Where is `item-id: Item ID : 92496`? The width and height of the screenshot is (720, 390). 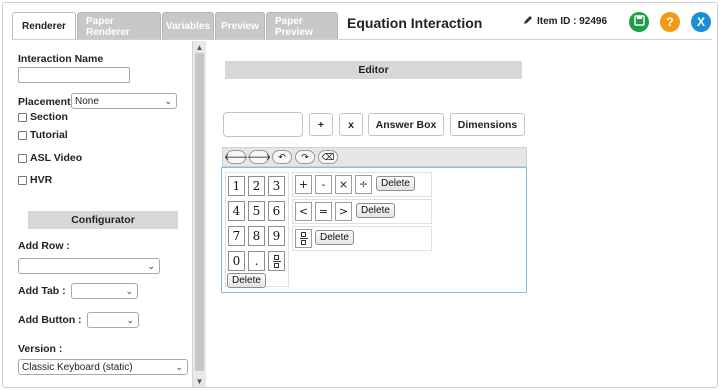 item-id: Item ID : 92496 is located at coordinates (565, 21).